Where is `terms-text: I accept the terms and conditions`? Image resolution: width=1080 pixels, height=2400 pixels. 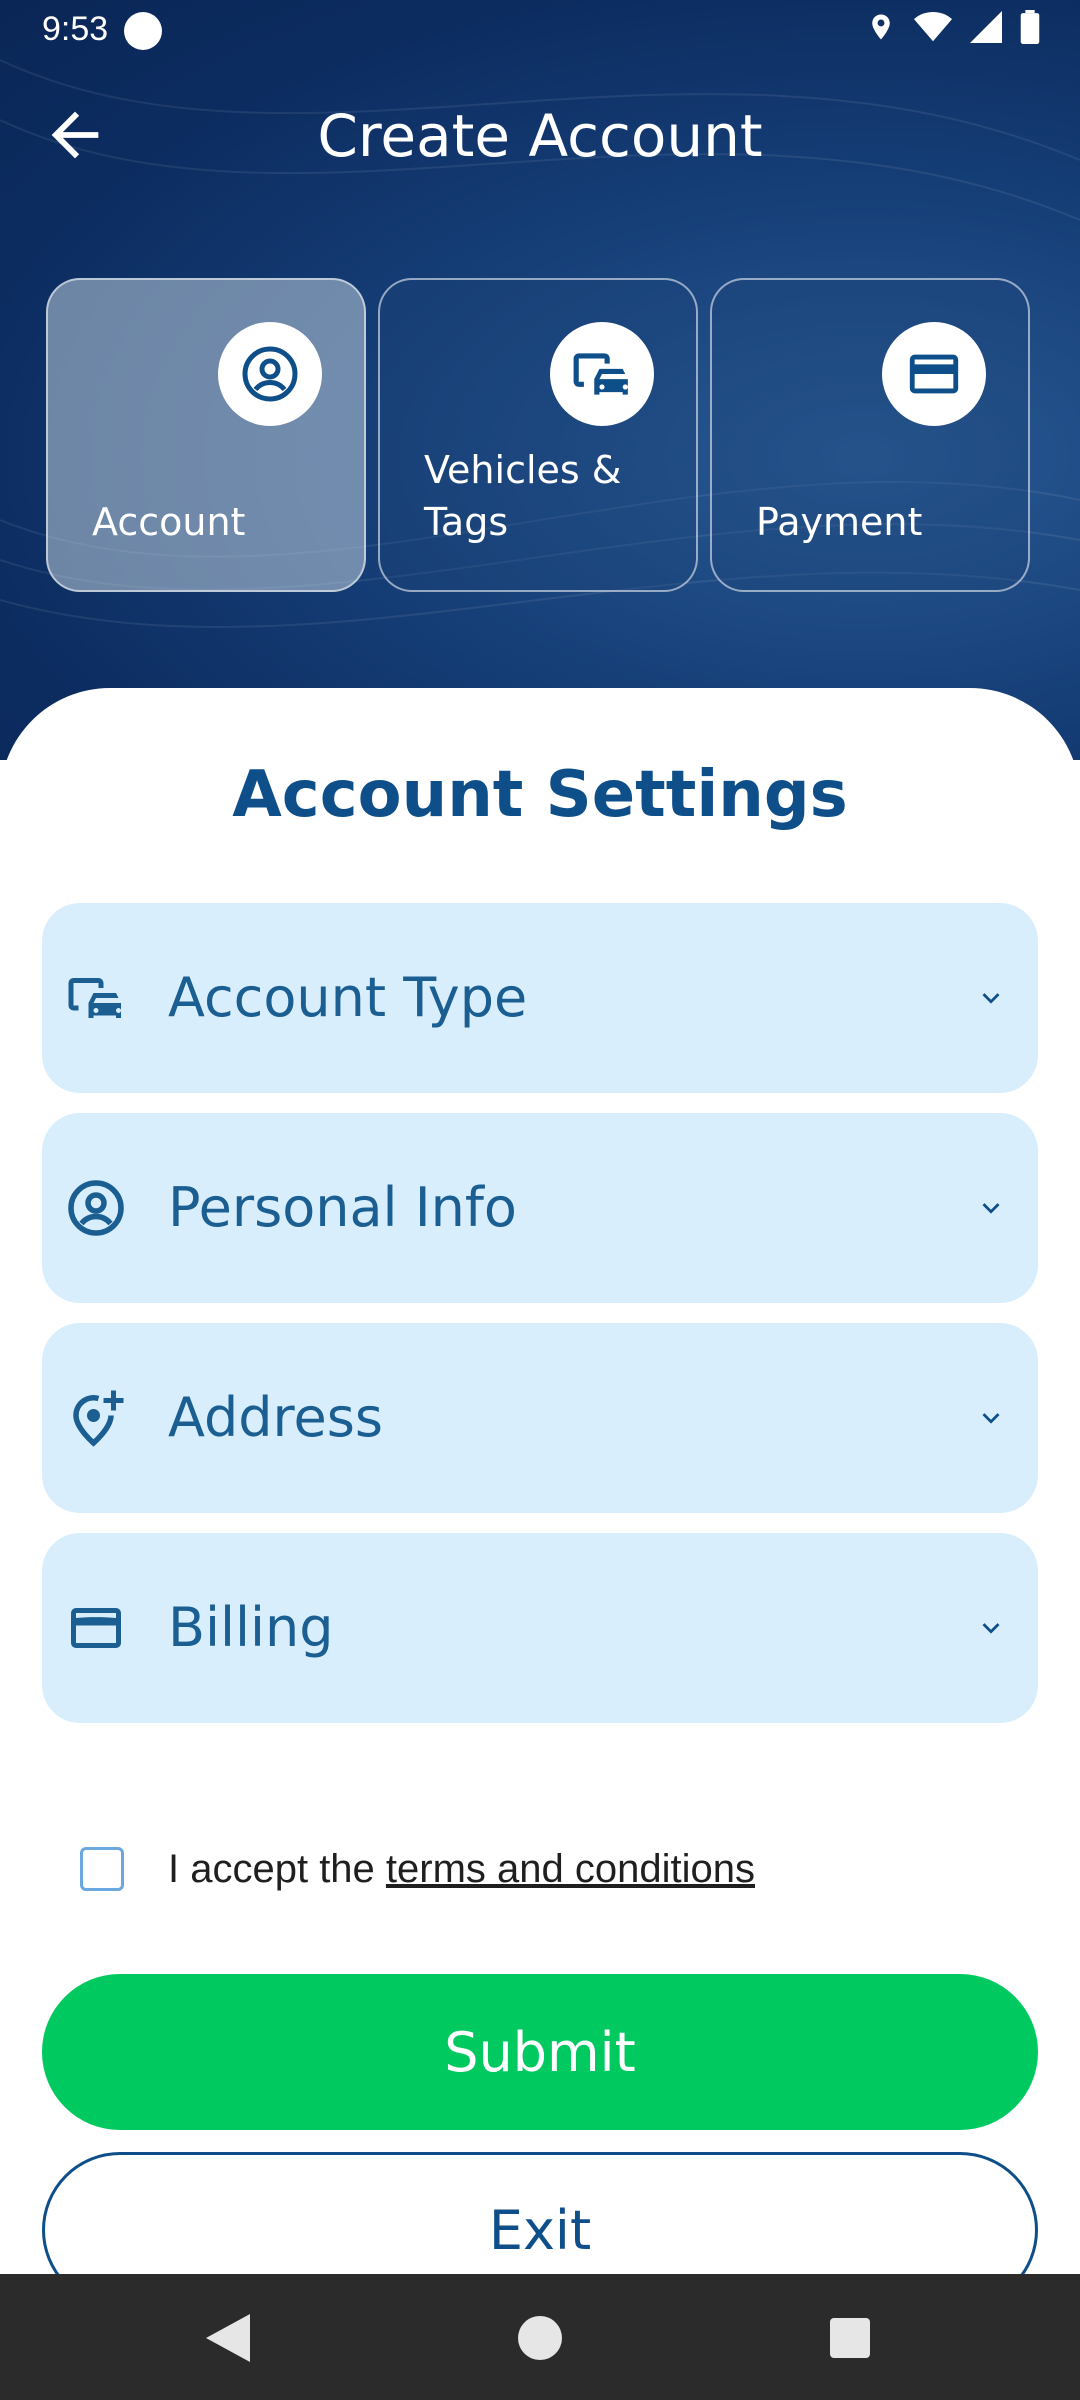 terms-text: I accept the terms and conditions is located at coordinates (461, 1869).